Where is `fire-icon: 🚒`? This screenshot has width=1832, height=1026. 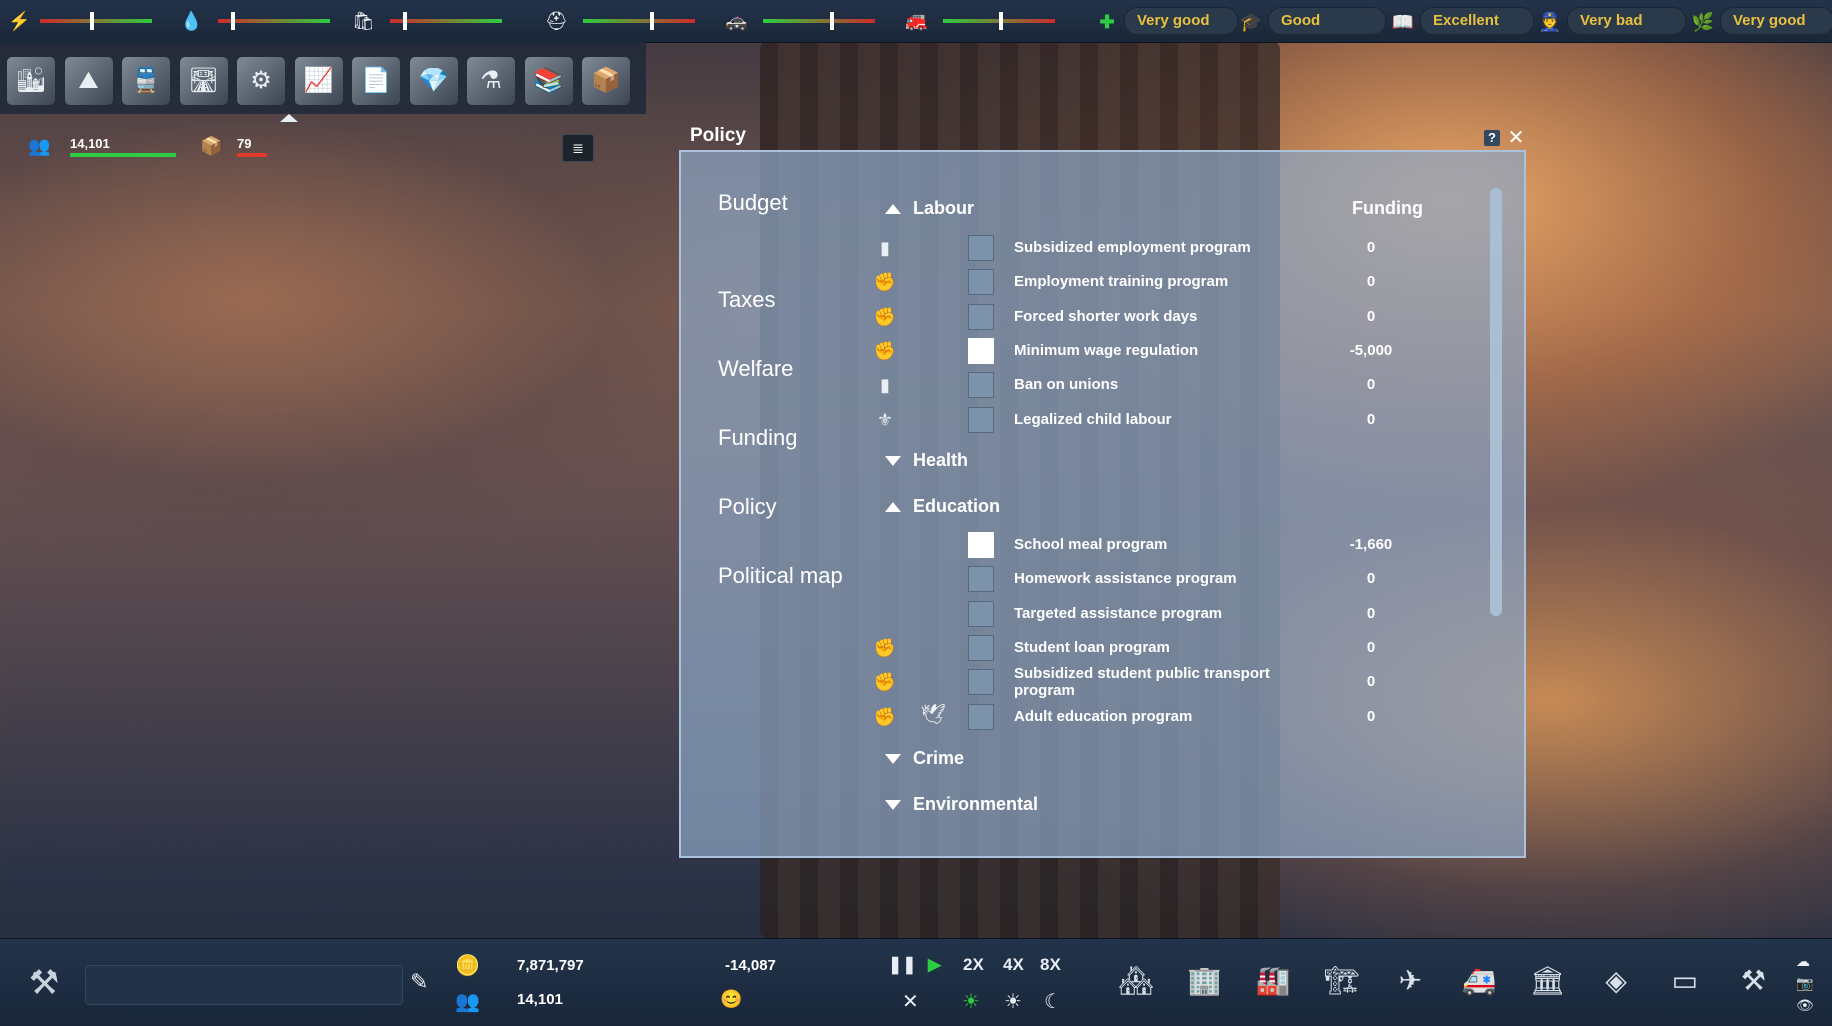 fire-icon: 🚒 is located at coordinates (916, 21).